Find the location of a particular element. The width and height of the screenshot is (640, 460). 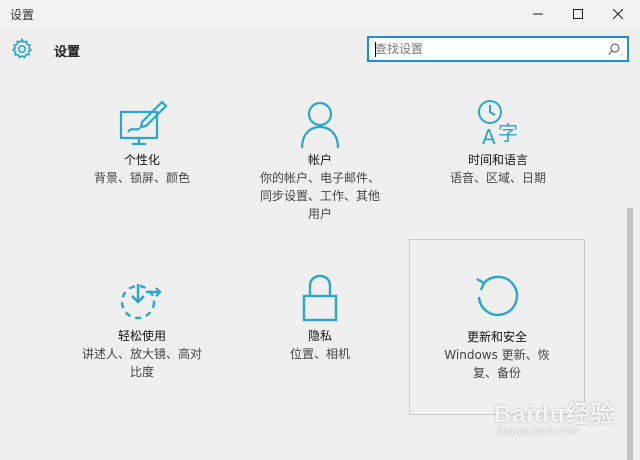

gear-icon is located at coordinates (22, 48).